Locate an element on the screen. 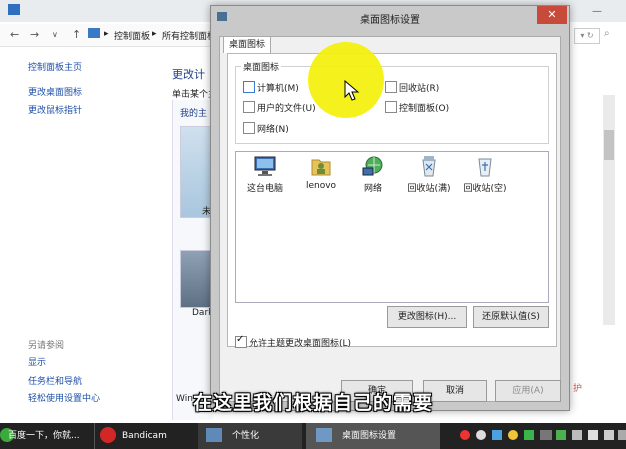 The width and height of the screenshot is (626, 449). taskbar-item-desktop-icon-settings: 桌面图标设置 is located at coordinates (369, 436).